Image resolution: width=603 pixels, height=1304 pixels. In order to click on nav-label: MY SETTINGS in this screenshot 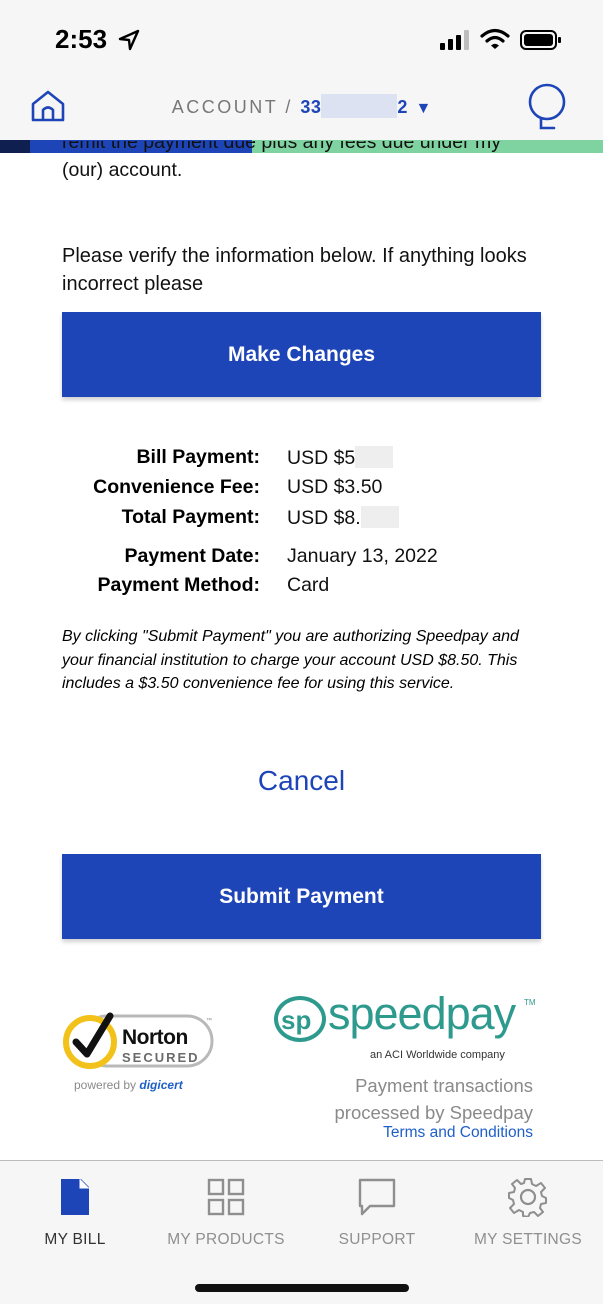, I will do `click(528, 1239)`.